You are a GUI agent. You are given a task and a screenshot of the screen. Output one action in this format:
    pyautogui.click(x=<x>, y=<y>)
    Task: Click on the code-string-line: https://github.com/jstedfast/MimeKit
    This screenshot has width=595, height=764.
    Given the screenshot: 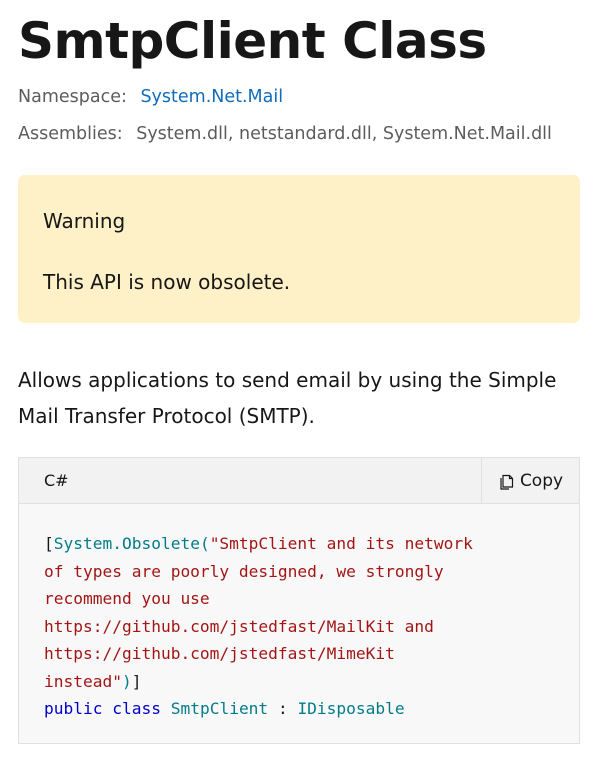 What is the action you would take?
    pyautogui.click(x=219, y=653)
    